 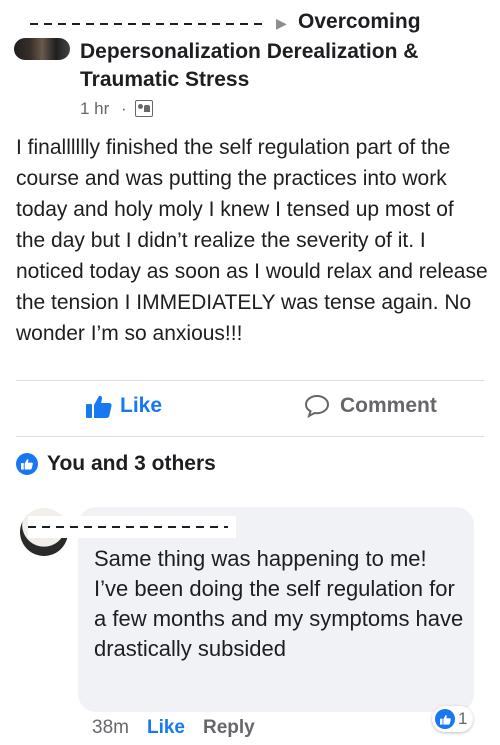 I want to click on comment-bubble-icon, so click(x=317, y=406).